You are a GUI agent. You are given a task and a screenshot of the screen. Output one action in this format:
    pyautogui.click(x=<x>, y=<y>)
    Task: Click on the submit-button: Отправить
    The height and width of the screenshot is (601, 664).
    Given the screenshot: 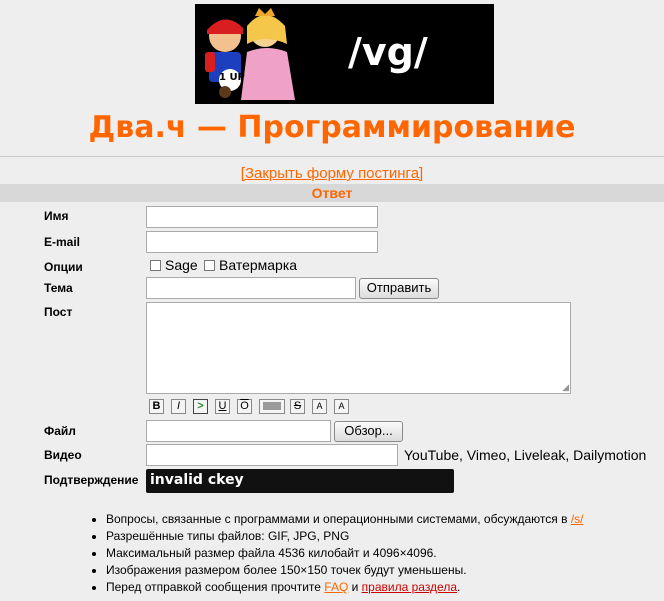 What is the action you would take?
    pyautogui.click(x=399, y=288)
    